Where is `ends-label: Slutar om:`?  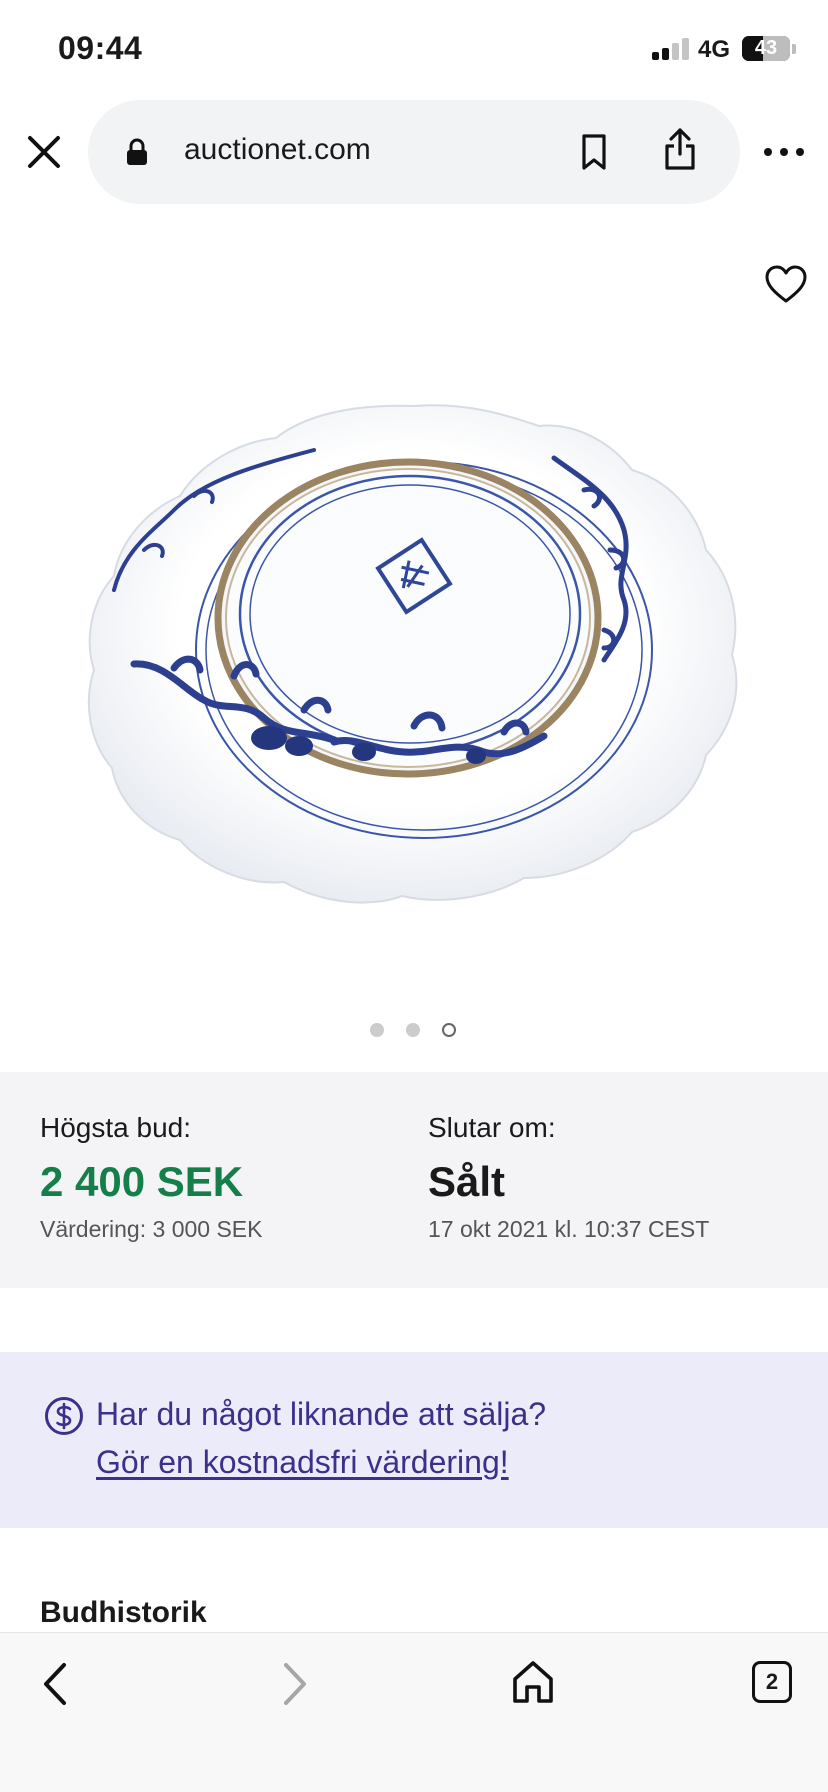 ends-label: Slutar om: is located at coordinates (492, 1127).